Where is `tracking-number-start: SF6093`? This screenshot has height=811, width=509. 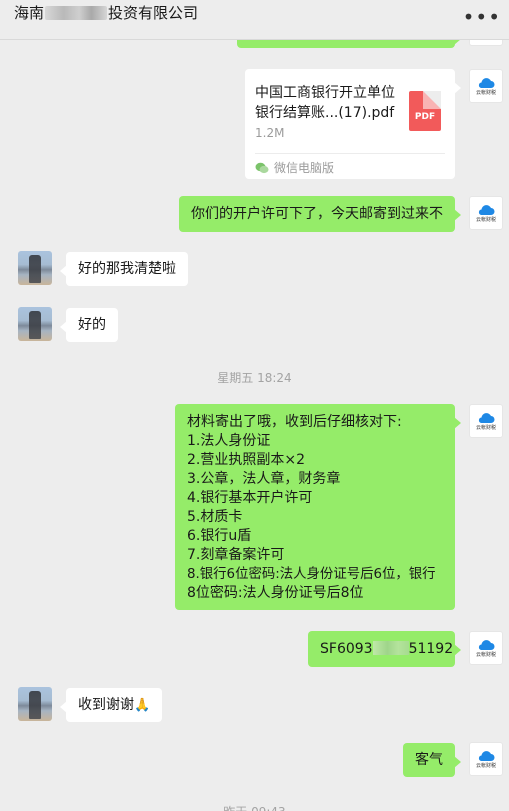 tracking-number-start: SF6093 is located at coordinates (346, 649).